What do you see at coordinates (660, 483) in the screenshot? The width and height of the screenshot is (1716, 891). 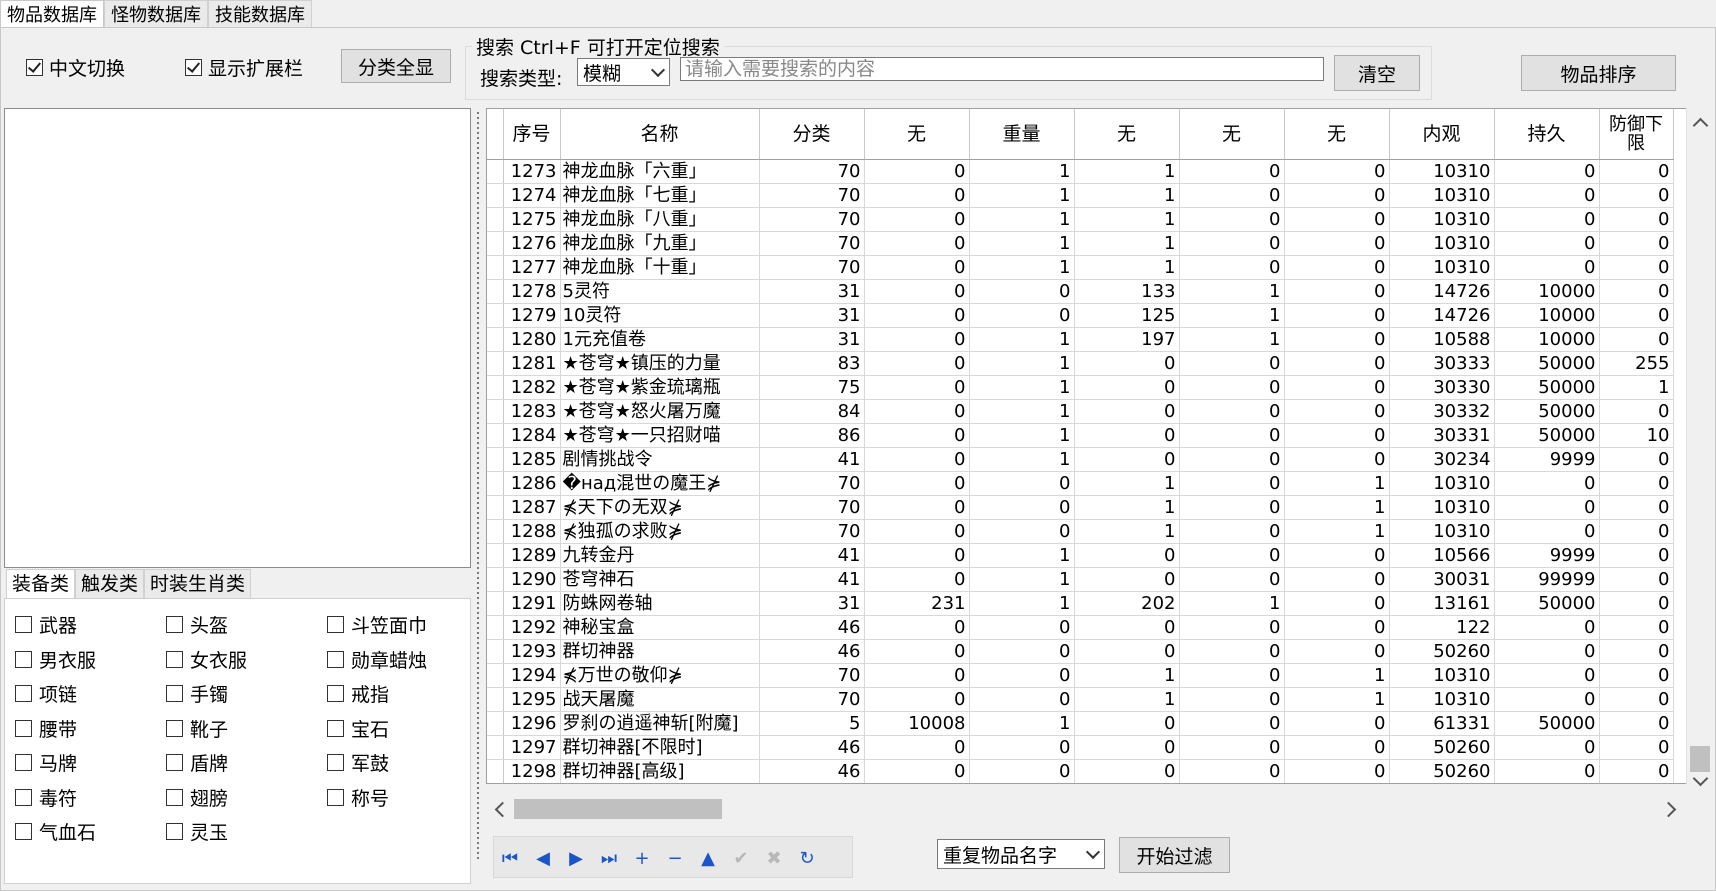 I see `table-cell: �над混世の魔王⋡` at bounding box center [660, 483].